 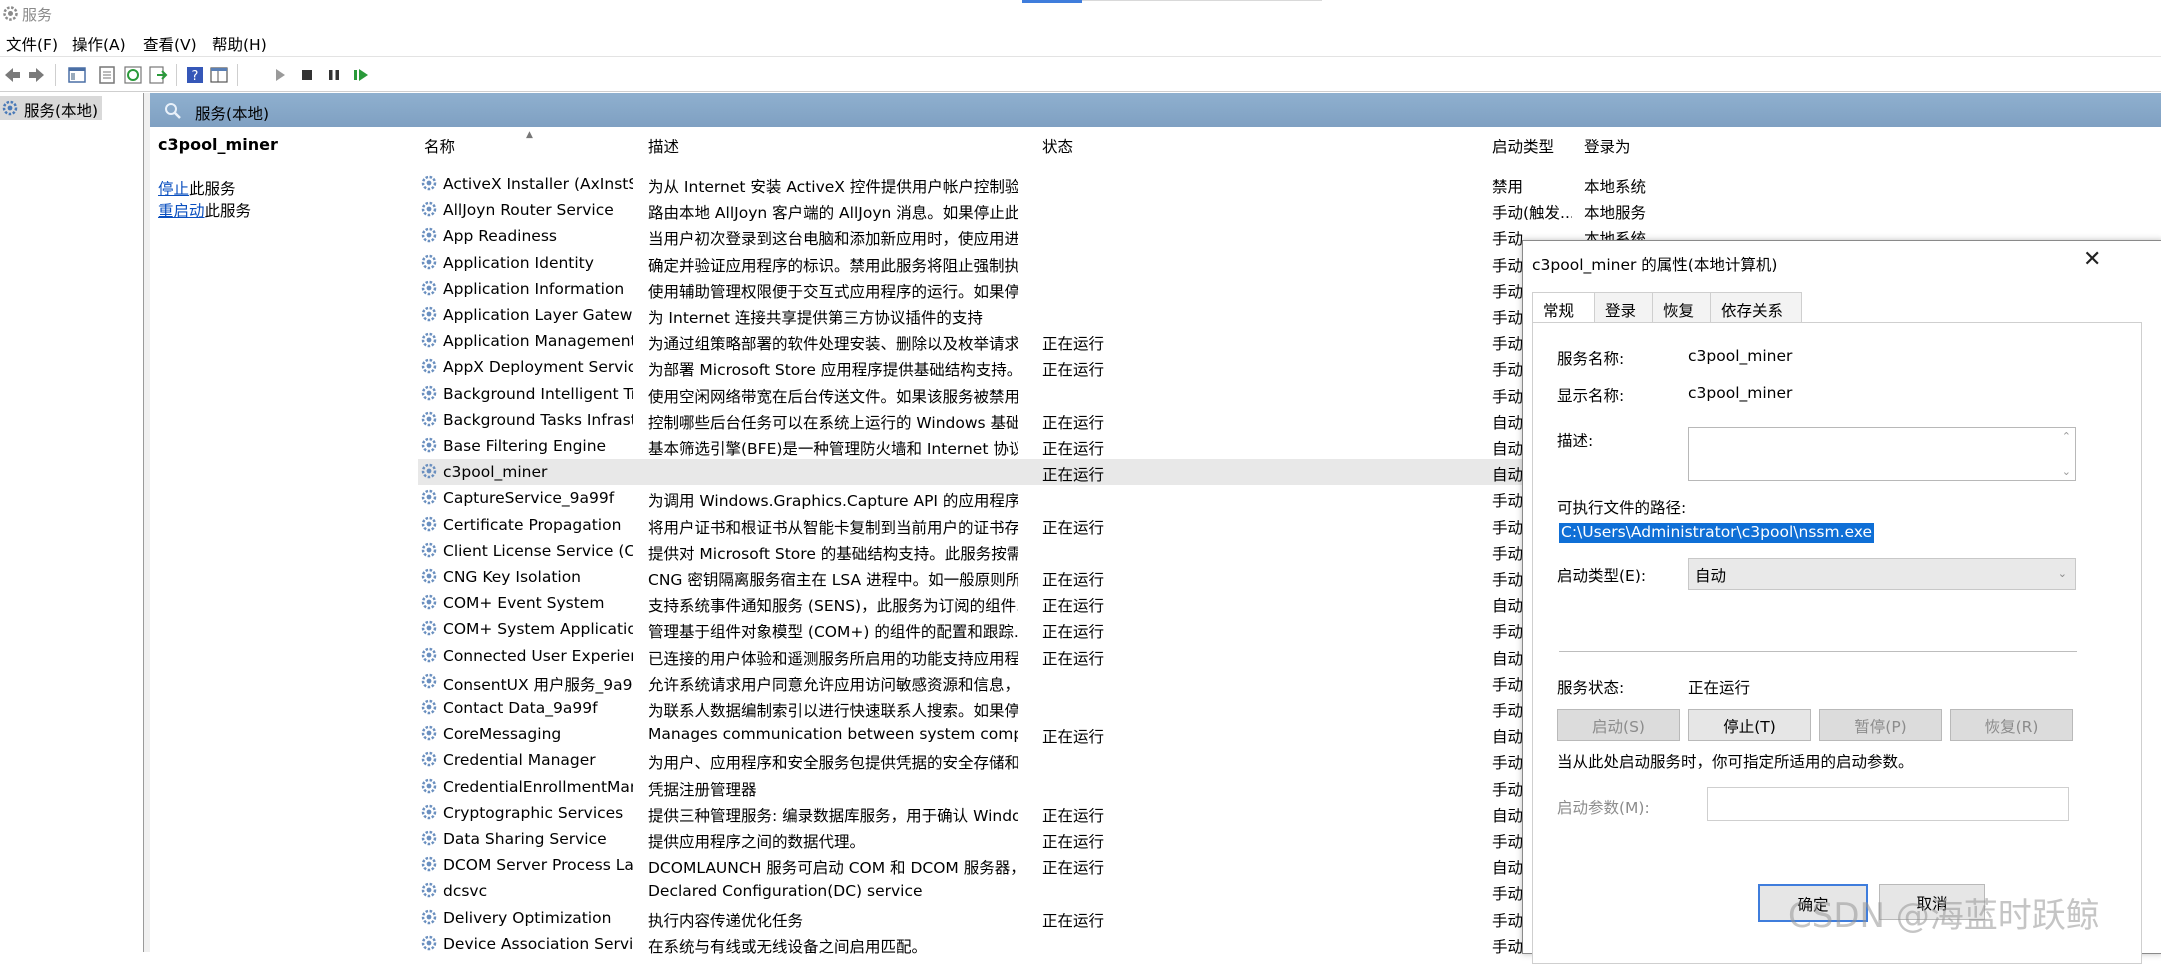 I want to click on show-hide-pane-icon, so click(x=219, y=75).